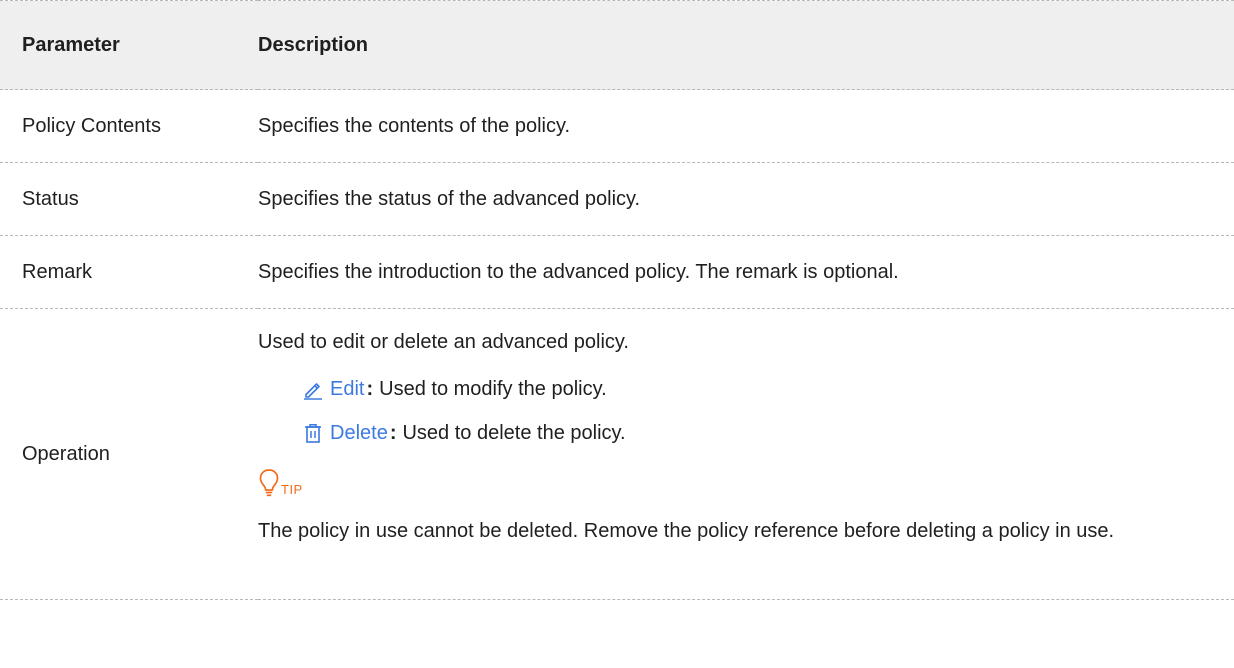 The image size is (1234, 668). Describe the element at coordinates (313, 389) in the screenshot. I see `edit-icon` at that location.